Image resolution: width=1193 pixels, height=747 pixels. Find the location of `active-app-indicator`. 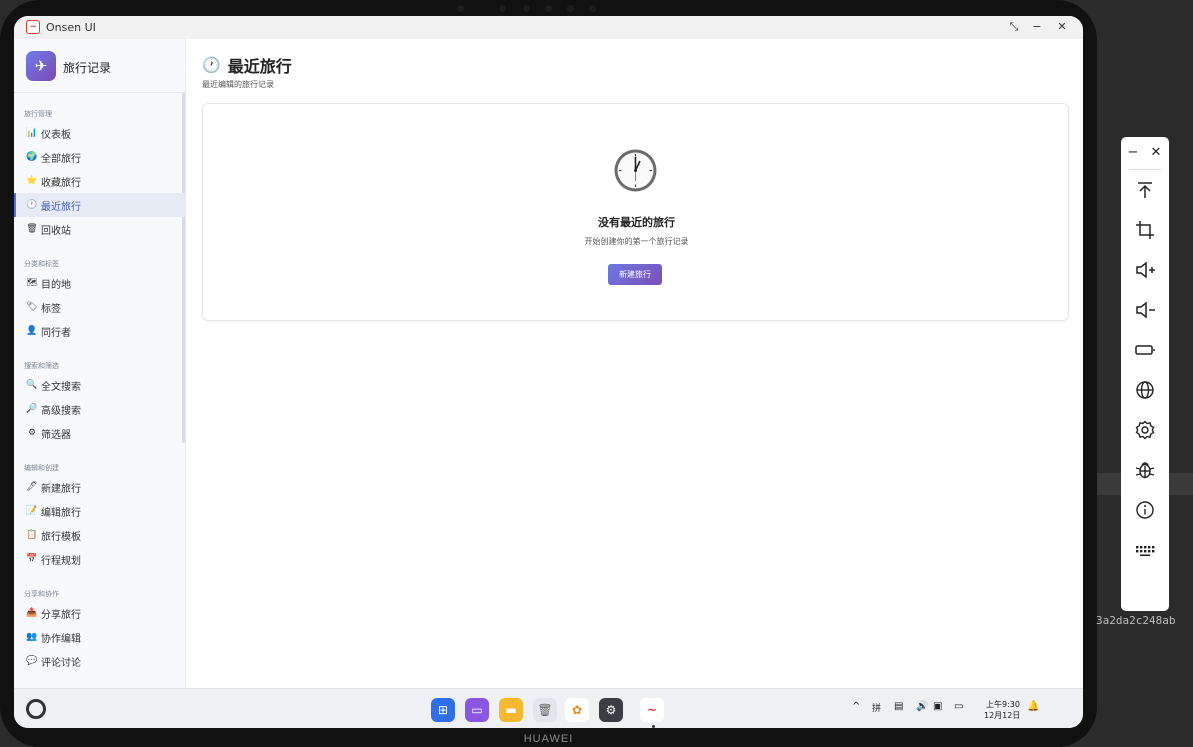

active-app-indicator is located at coordinates (653, 726).